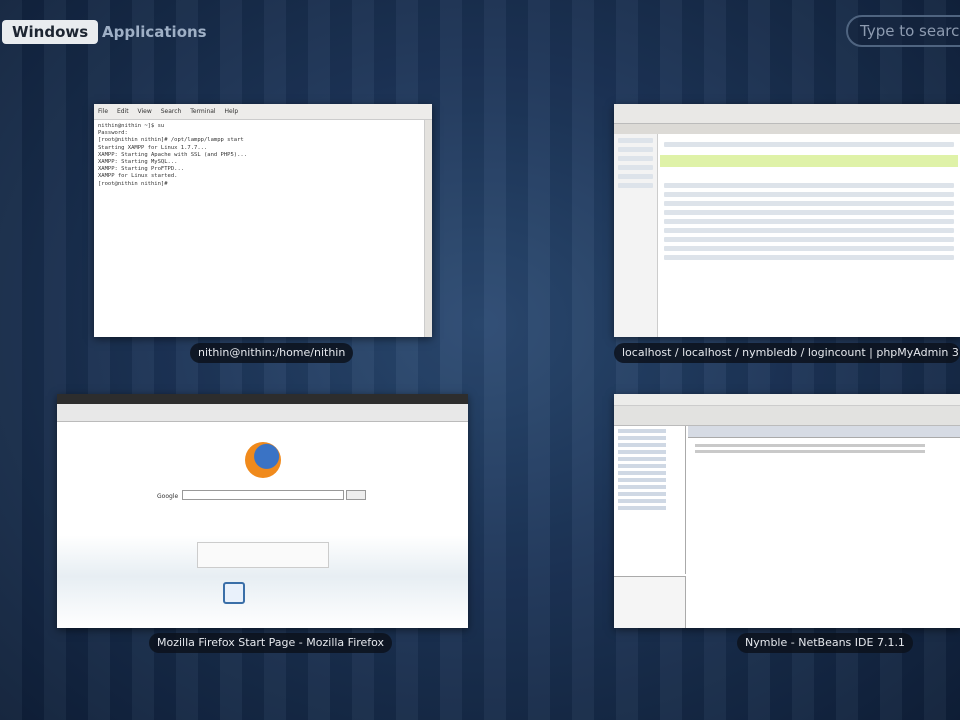 This screenshot has height=720, width=960. What do you see at coordinates (825, 643) in the screenshot?
I see `window-caption-netbeans: Nymble - NetBeans IDE 7.1.1` at bounding box center [825, 643].